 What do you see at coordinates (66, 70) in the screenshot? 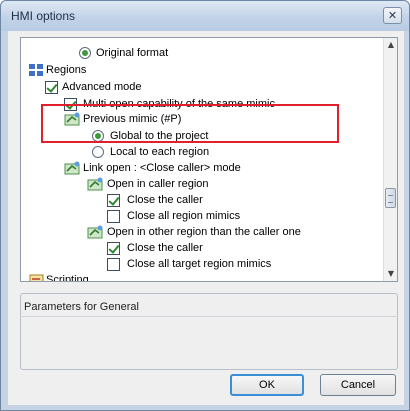
I see `tree-item-label: Regions` at bounding box center [66, 70].